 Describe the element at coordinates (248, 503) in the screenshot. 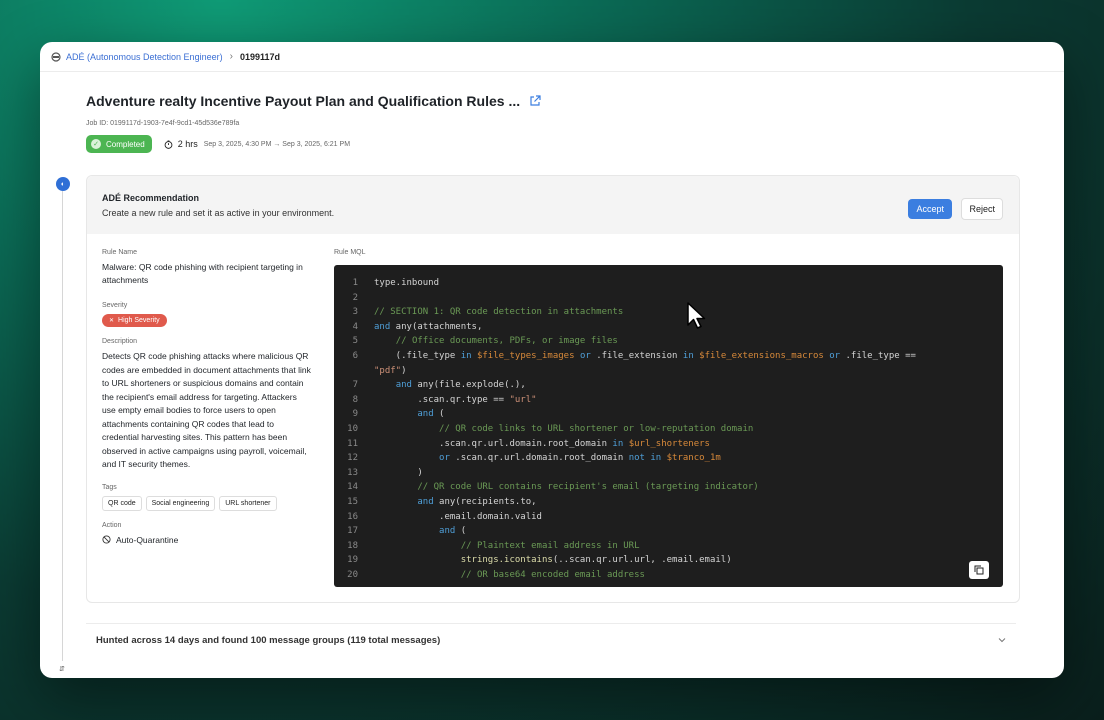

I see `tag-url-shortener: URL shortener` at that location.